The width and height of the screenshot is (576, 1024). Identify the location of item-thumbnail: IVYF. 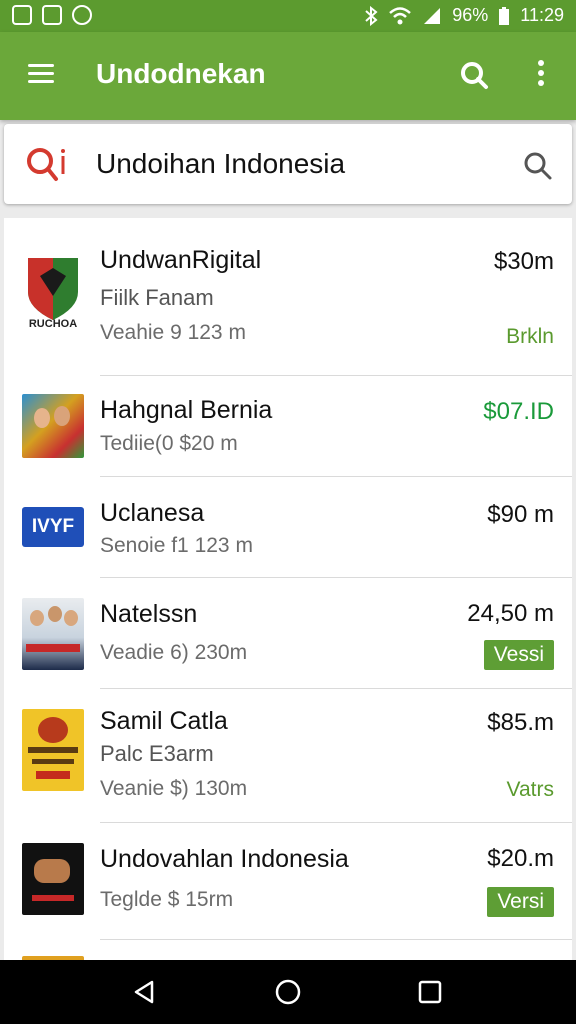
(53, 527).